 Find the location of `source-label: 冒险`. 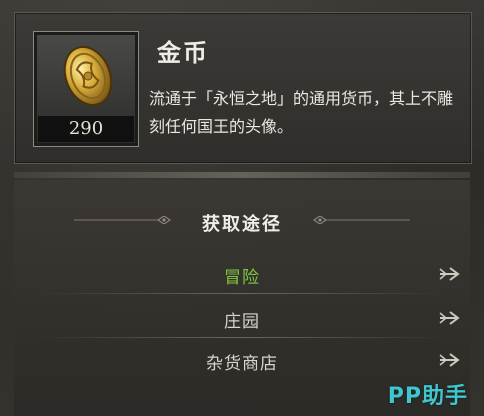

source-label: 冒险 is located at coordinates (242, 278).